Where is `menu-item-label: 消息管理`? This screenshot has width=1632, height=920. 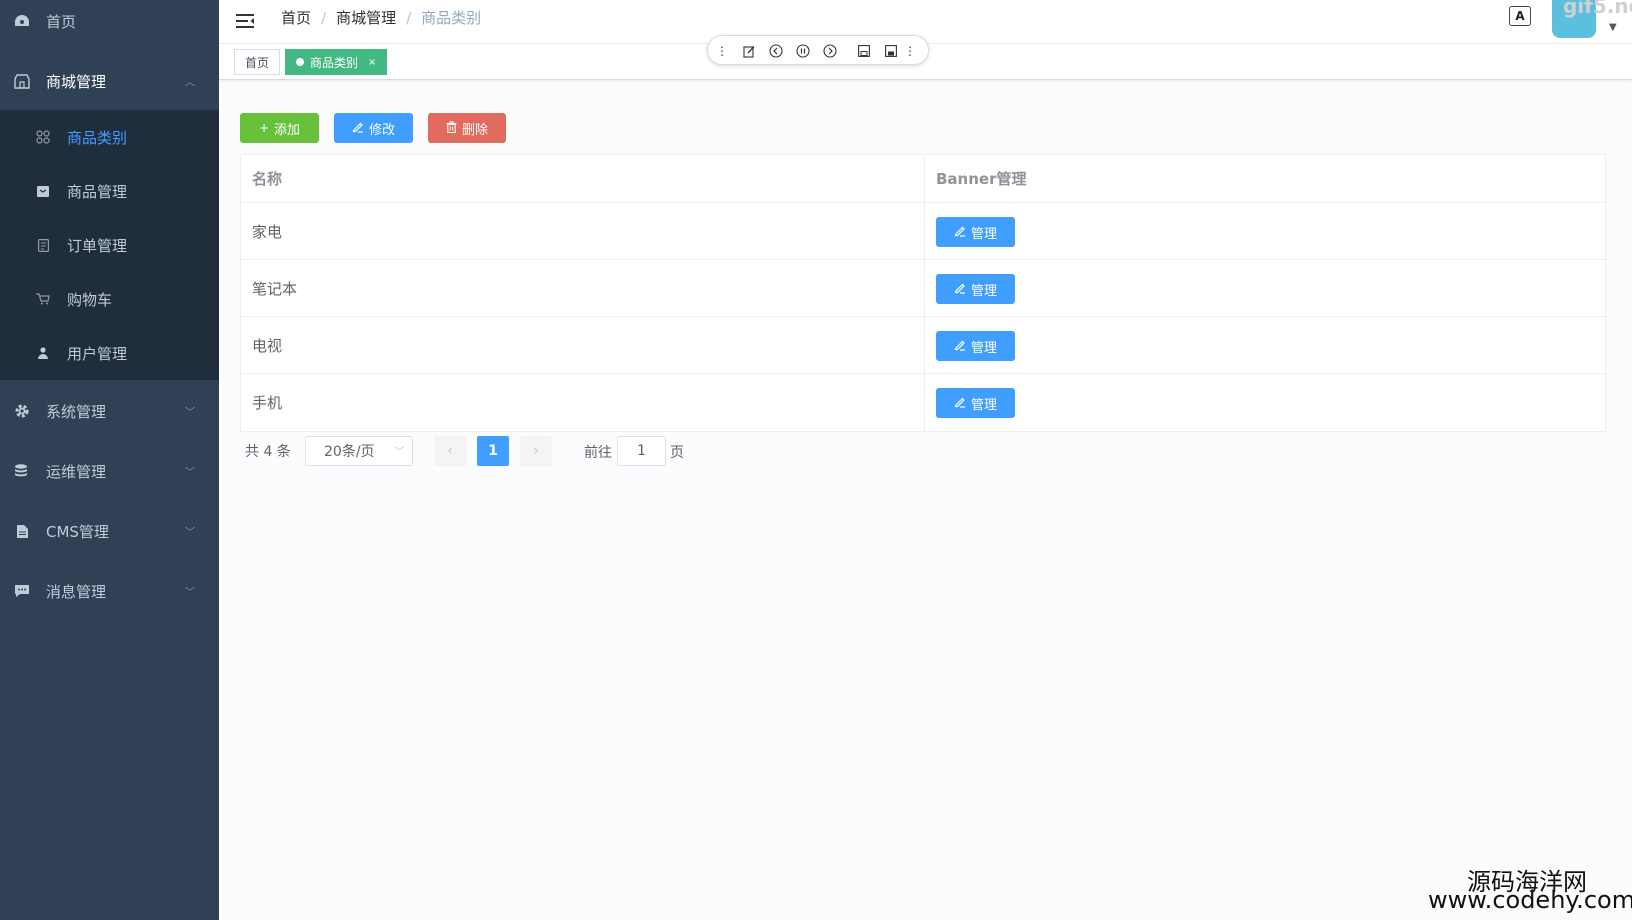
menu-item-label: 消息管理 is located at coordinates (76, 591).